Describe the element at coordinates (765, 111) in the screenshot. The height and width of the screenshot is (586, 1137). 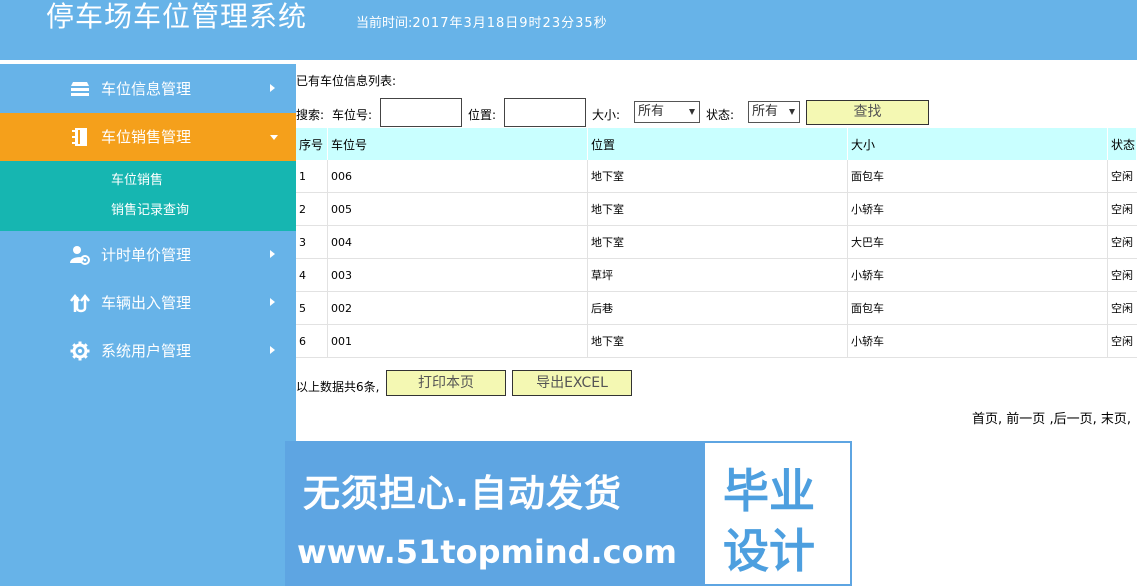
I see `status-select-value: 所有` at that location.